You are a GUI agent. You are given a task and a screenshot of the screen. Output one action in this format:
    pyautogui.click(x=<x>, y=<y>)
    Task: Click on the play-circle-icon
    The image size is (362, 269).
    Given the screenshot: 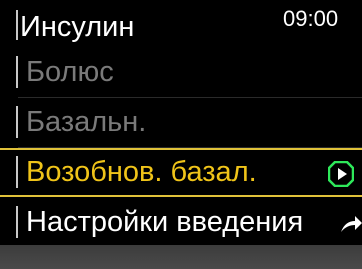 What is the action you would take?
    pyautogui.click(x=341, y=174)
    